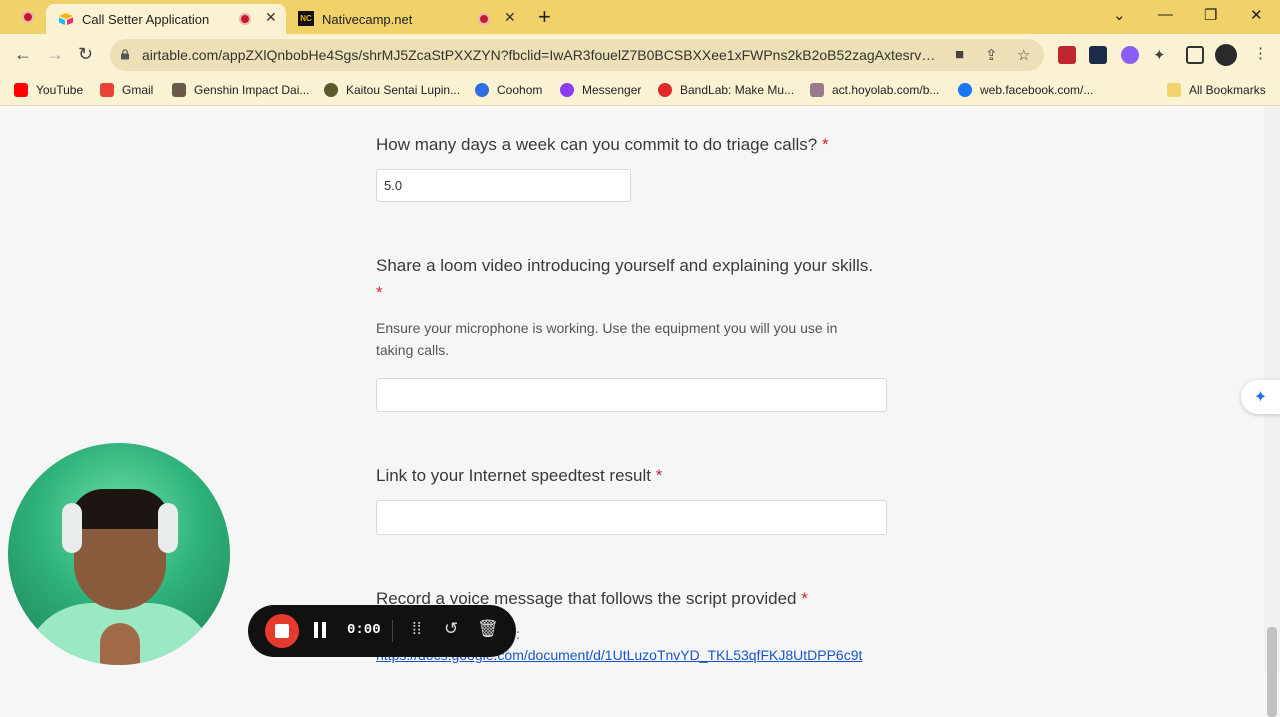 This screenshot has height=717, width=1280. What do you see at coordinates (179, 90) in the screenshot?
I see `genshin-icon` at bounding box center [179, 90].